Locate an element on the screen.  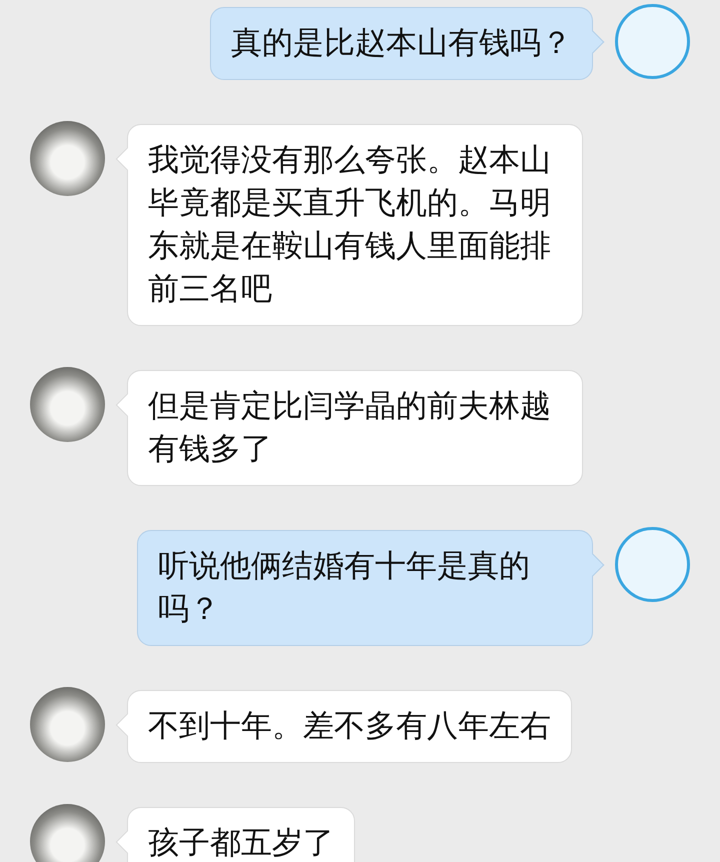
message-text: 听说他俩结婚有十年是真的吗？ is located at coordinates (344, 588).